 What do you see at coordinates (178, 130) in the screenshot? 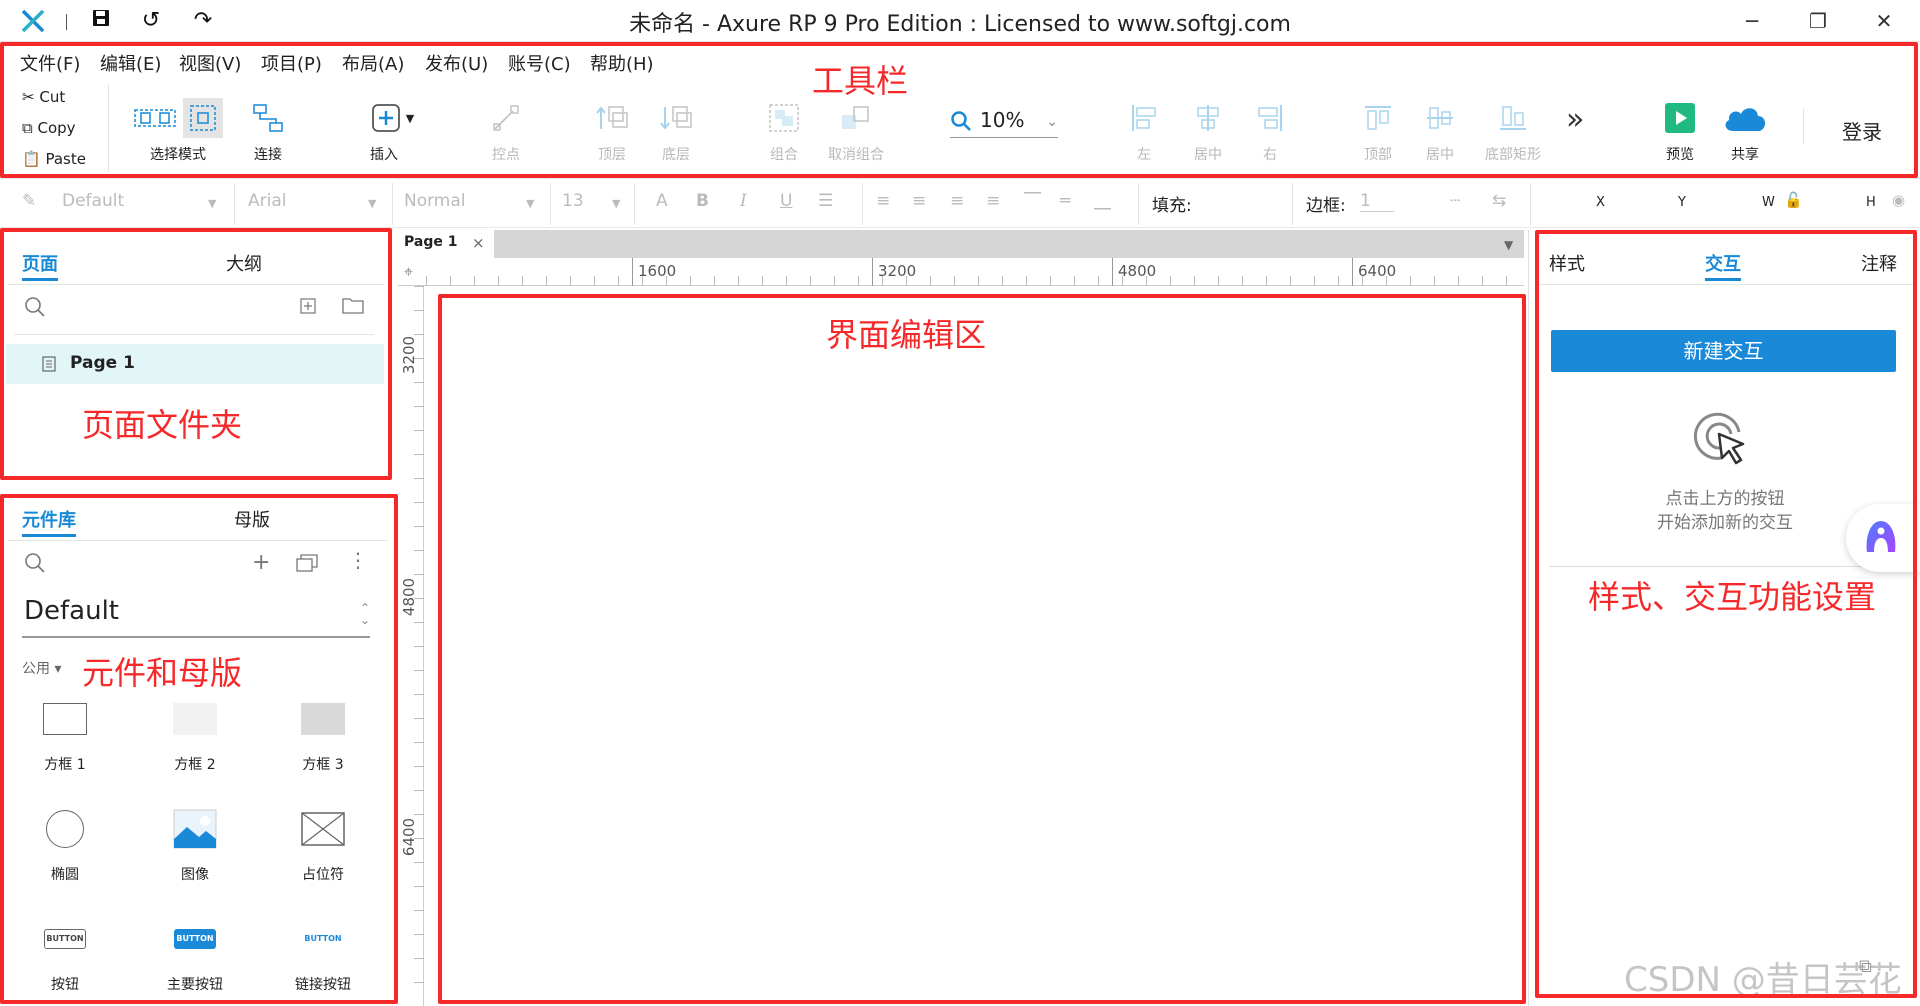
I see `select-mode-button: 选择模式` at bounding box center [178, 130].